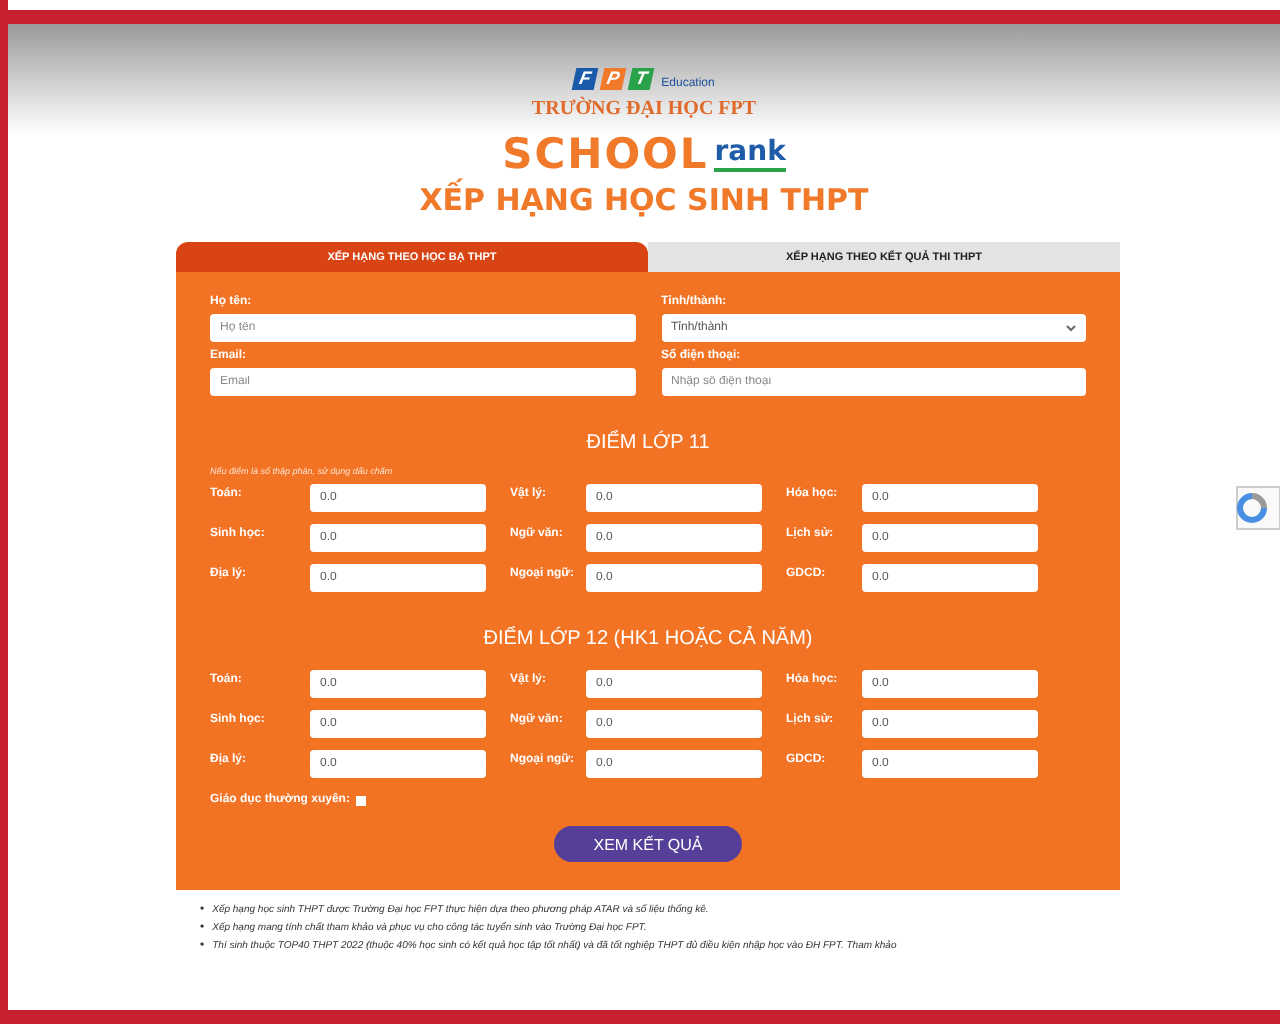 The height and width of the screenshot is (1024, 1280). I want to click on logo-tile: T, so click(640, 79).